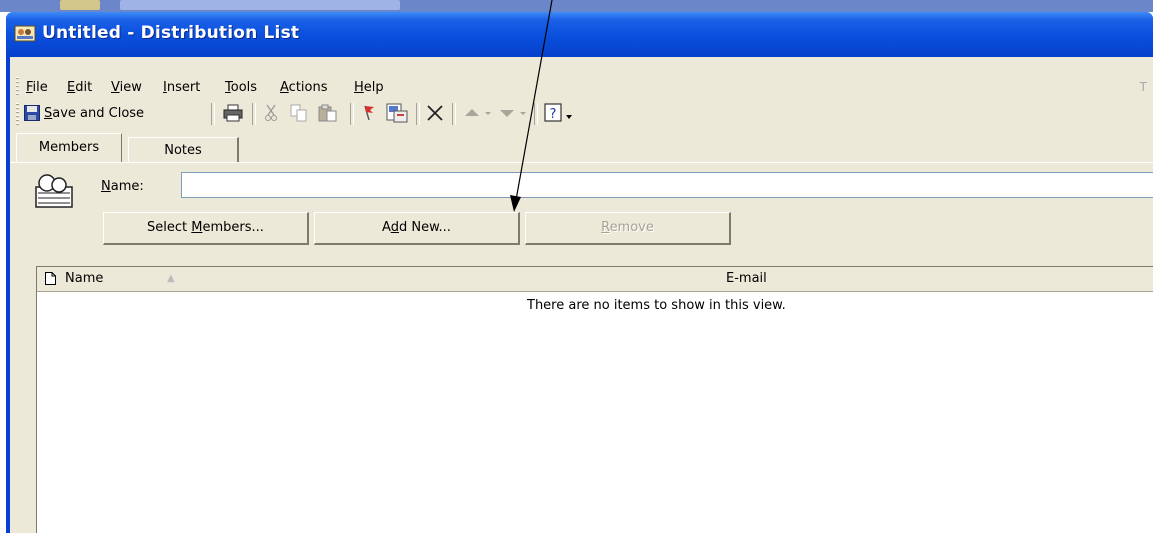 This screenshot has width=1153, height=533. Describe the element at coordinates (581, 112) in the screenshot. I see `standard-toolbar: Save and Close ?` at that location.